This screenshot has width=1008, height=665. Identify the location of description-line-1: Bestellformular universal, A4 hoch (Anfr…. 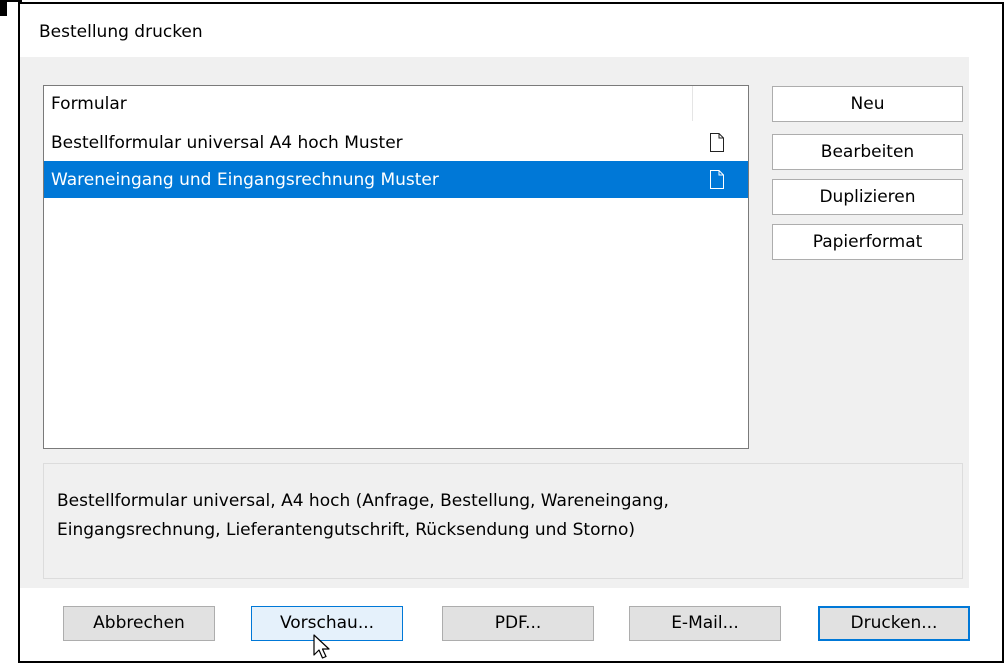
(363, 501).